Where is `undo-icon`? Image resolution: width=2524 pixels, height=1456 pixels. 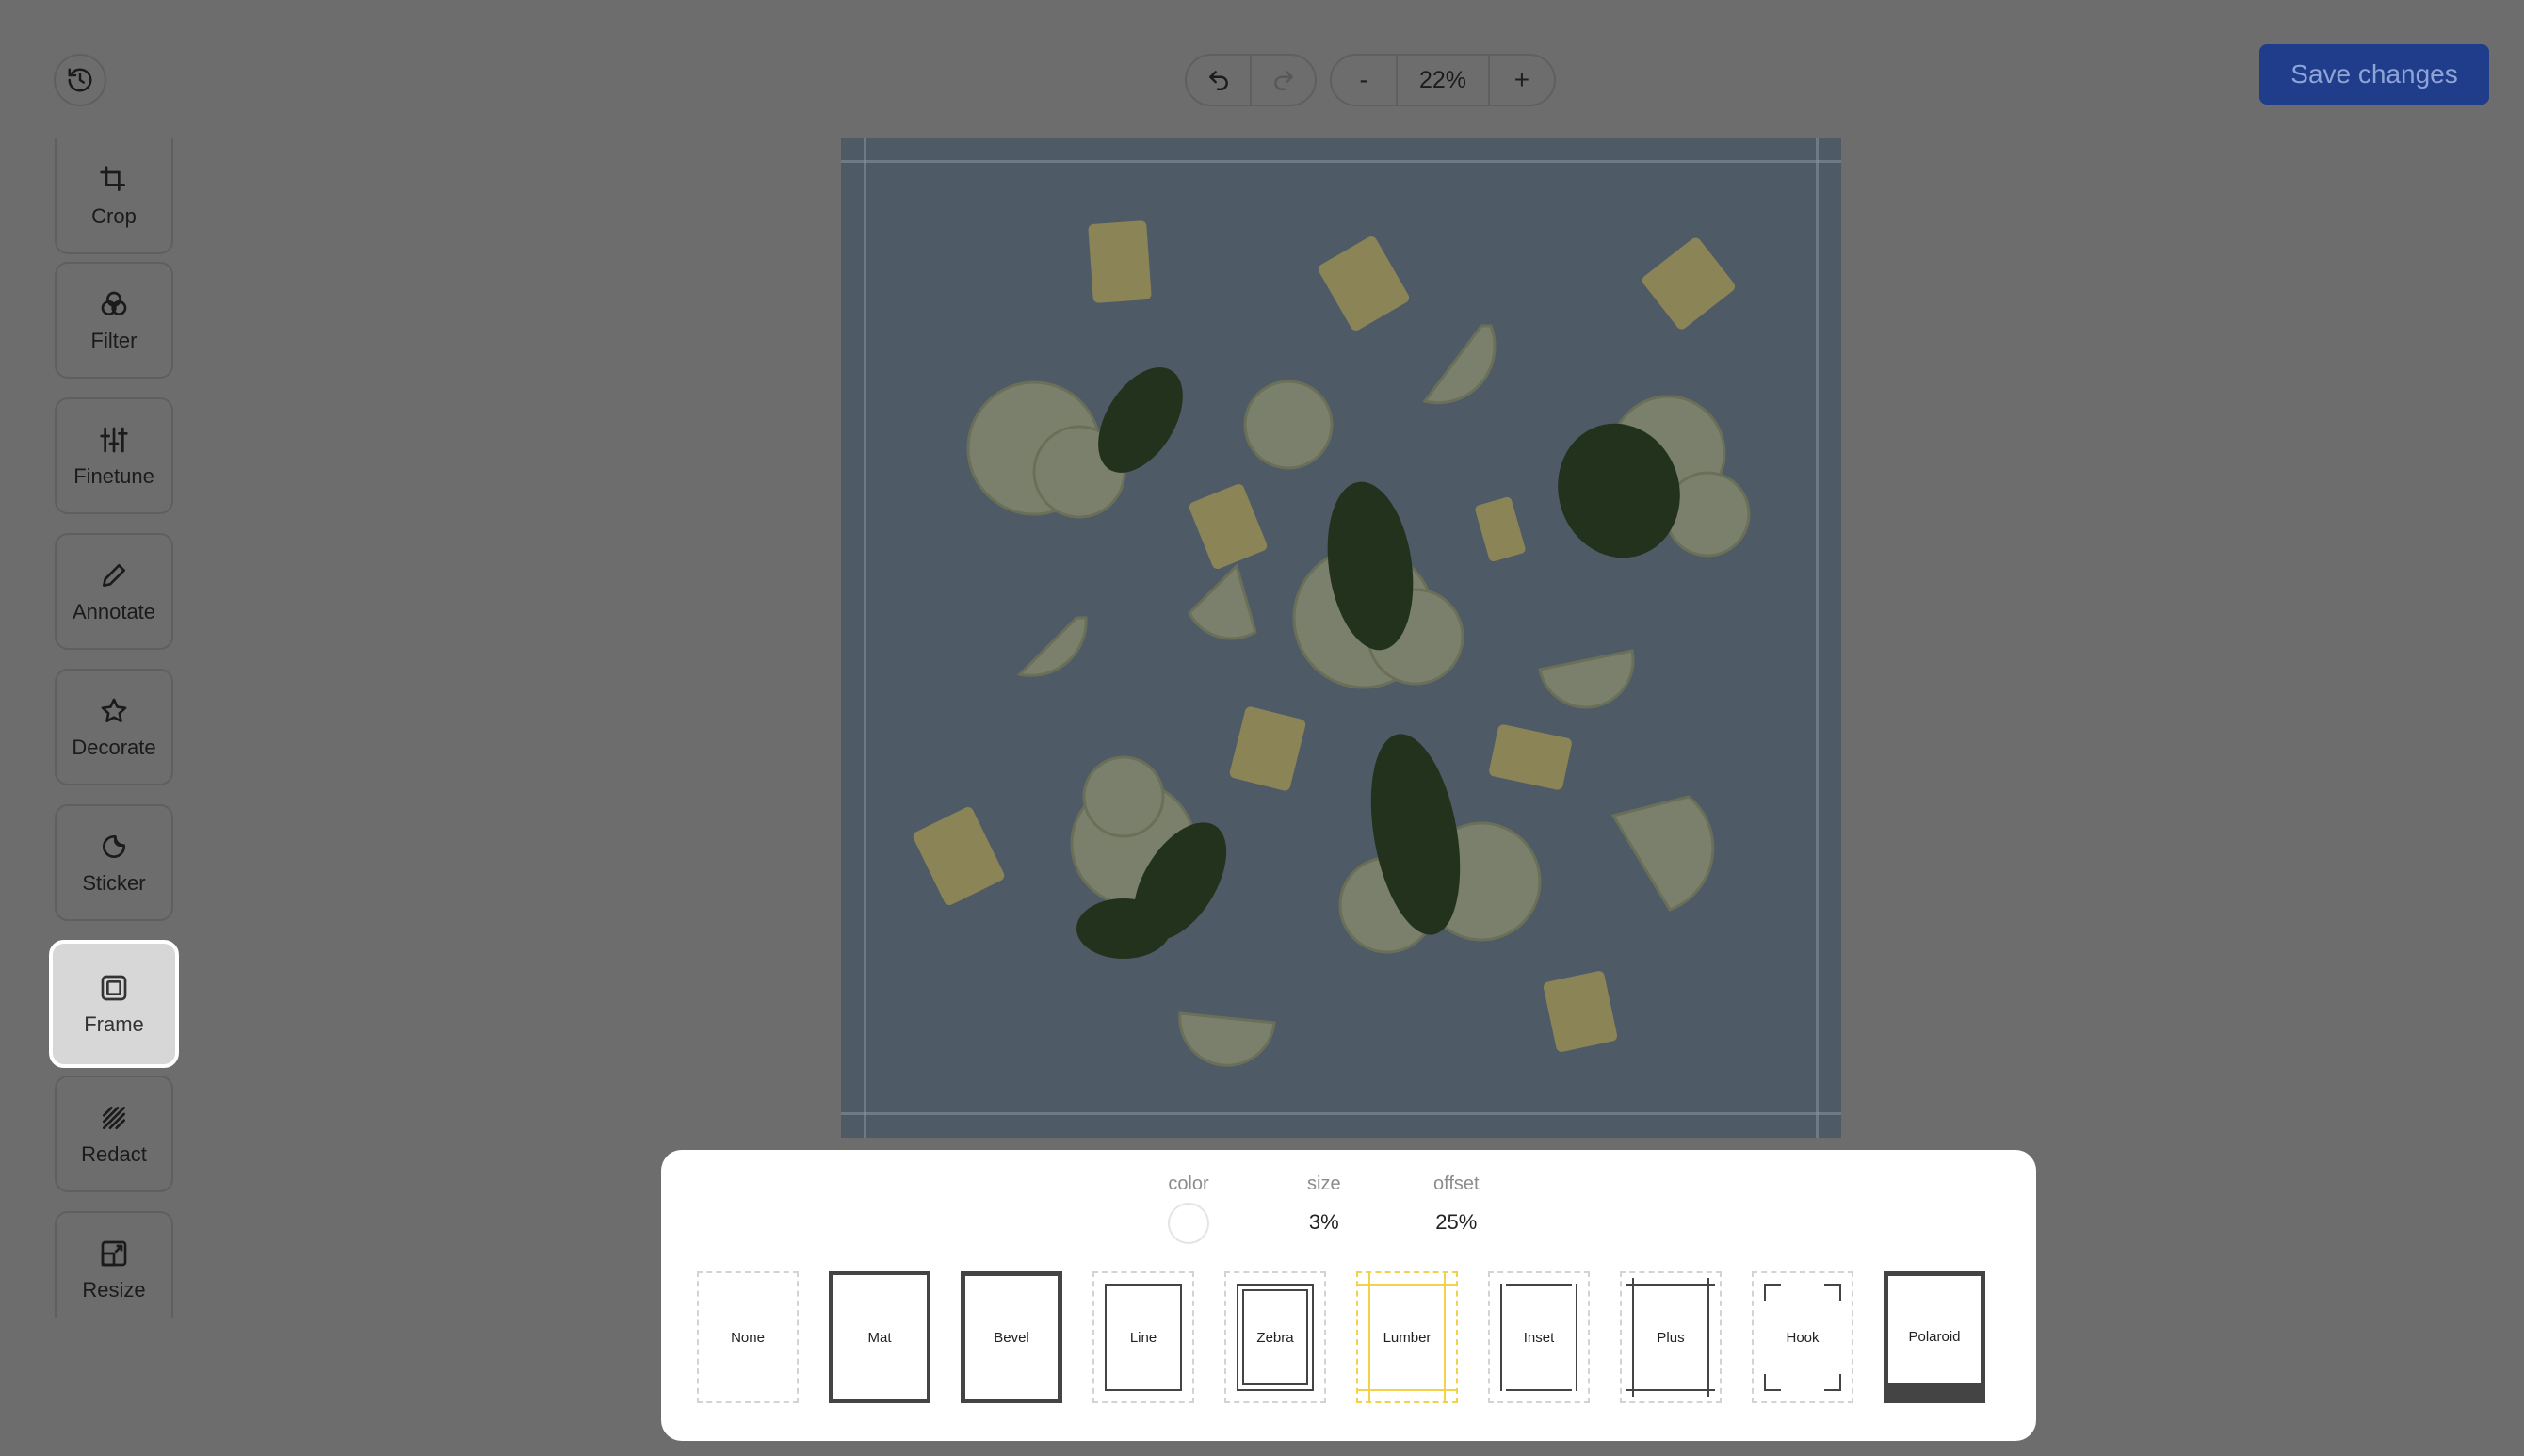 undo-icon is located at coordinates (1218, 80).